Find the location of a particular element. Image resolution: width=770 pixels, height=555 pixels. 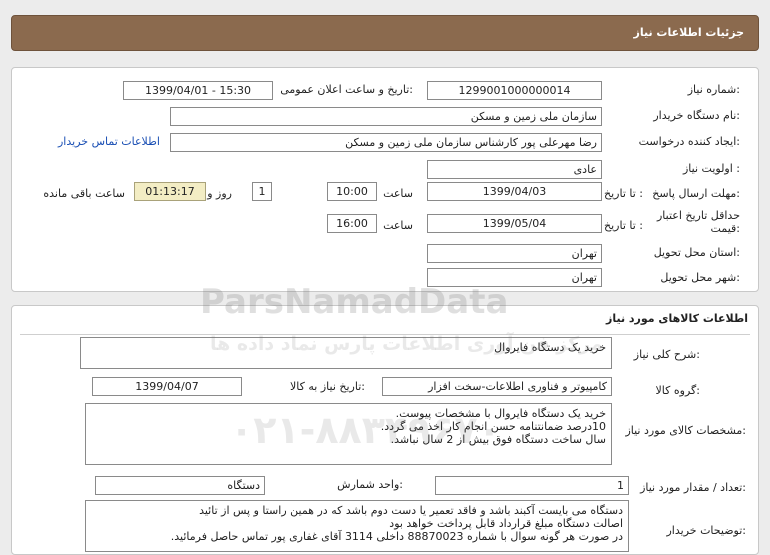

deadline-time-field: 10:00 is located at coordinates (352, 191).